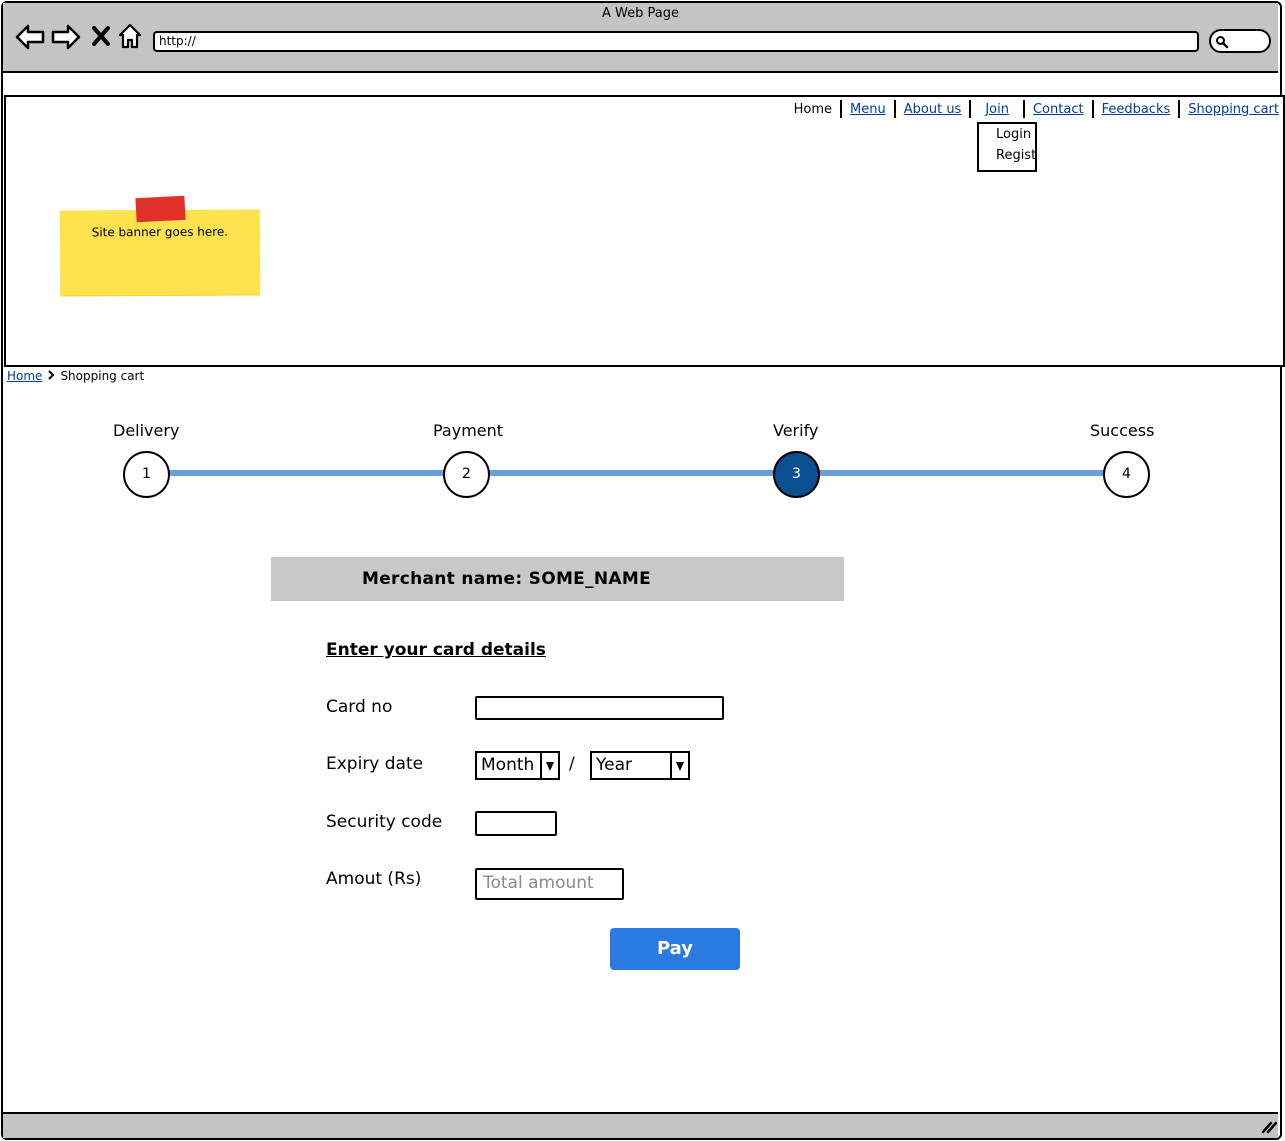 Image resolution: width=1285 pixels, height=1141 pixels. I want to click on month-select-value: Month, so click(508, 765).